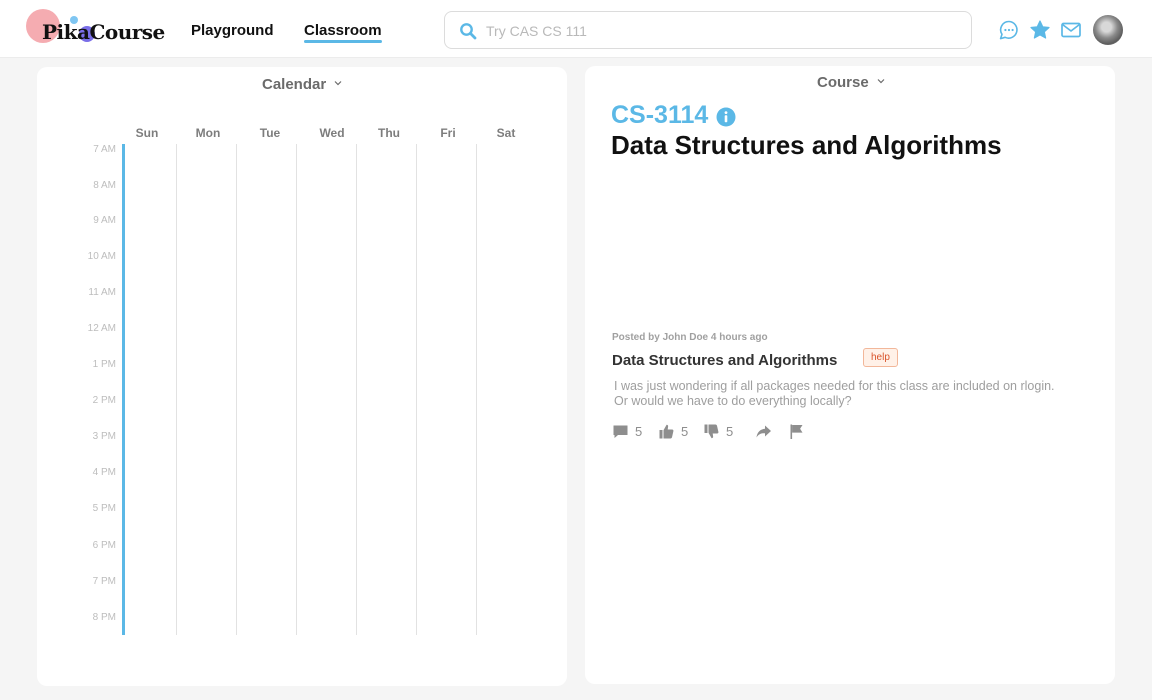  I want to click on time-label: 8 PM, so click(104, 617).